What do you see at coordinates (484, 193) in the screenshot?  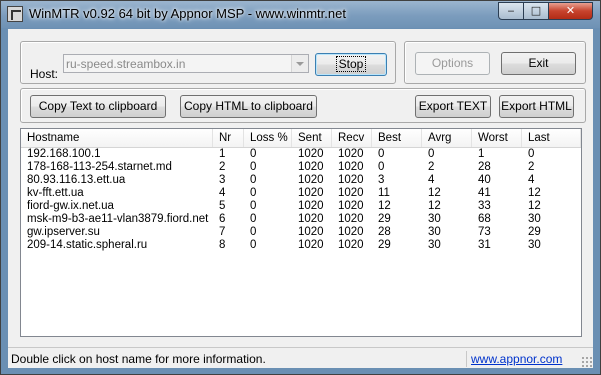 I see `table-cell: 41` at bounding box center [484, 193].